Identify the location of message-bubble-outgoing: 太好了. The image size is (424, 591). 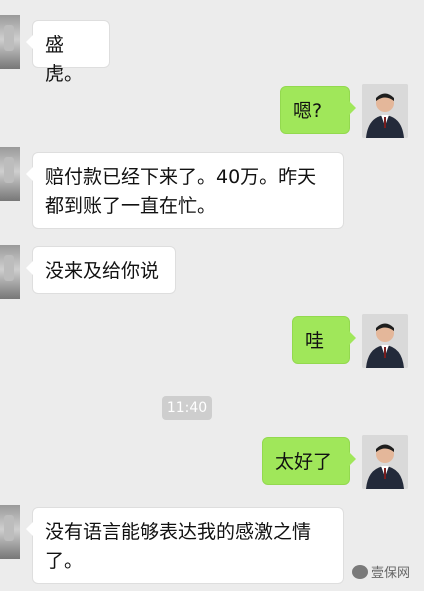
(309, 461).